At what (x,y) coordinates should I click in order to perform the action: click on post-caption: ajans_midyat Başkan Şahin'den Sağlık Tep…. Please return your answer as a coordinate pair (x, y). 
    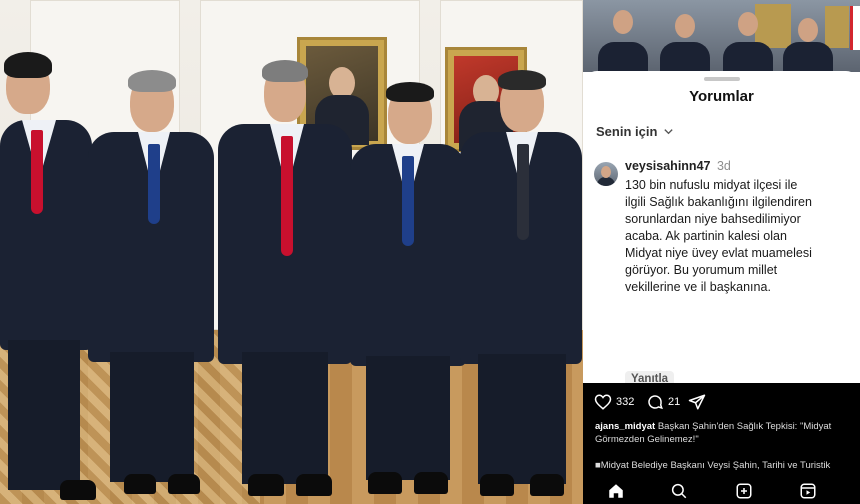
    Looking at the image, I should click on (727, 433).